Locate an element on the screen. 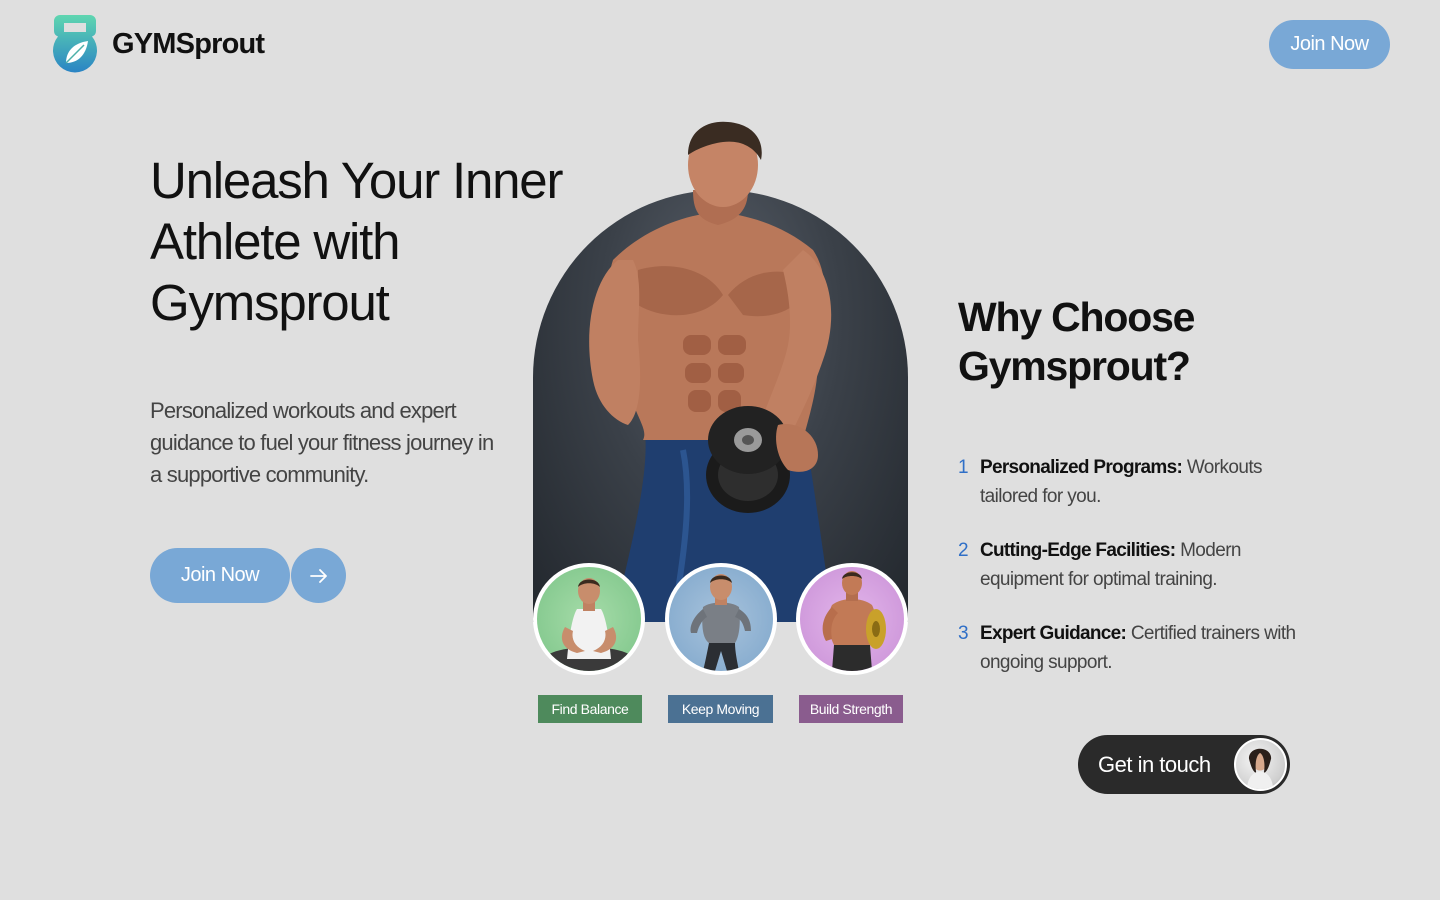 The image size is (1440, 900). category-avatars is located at coordinates (721, 619).